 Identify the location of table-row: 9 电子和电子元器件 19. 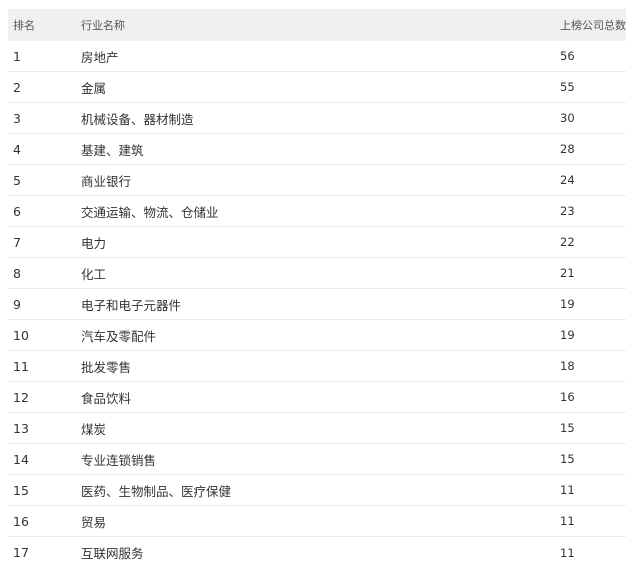
(317, 304).